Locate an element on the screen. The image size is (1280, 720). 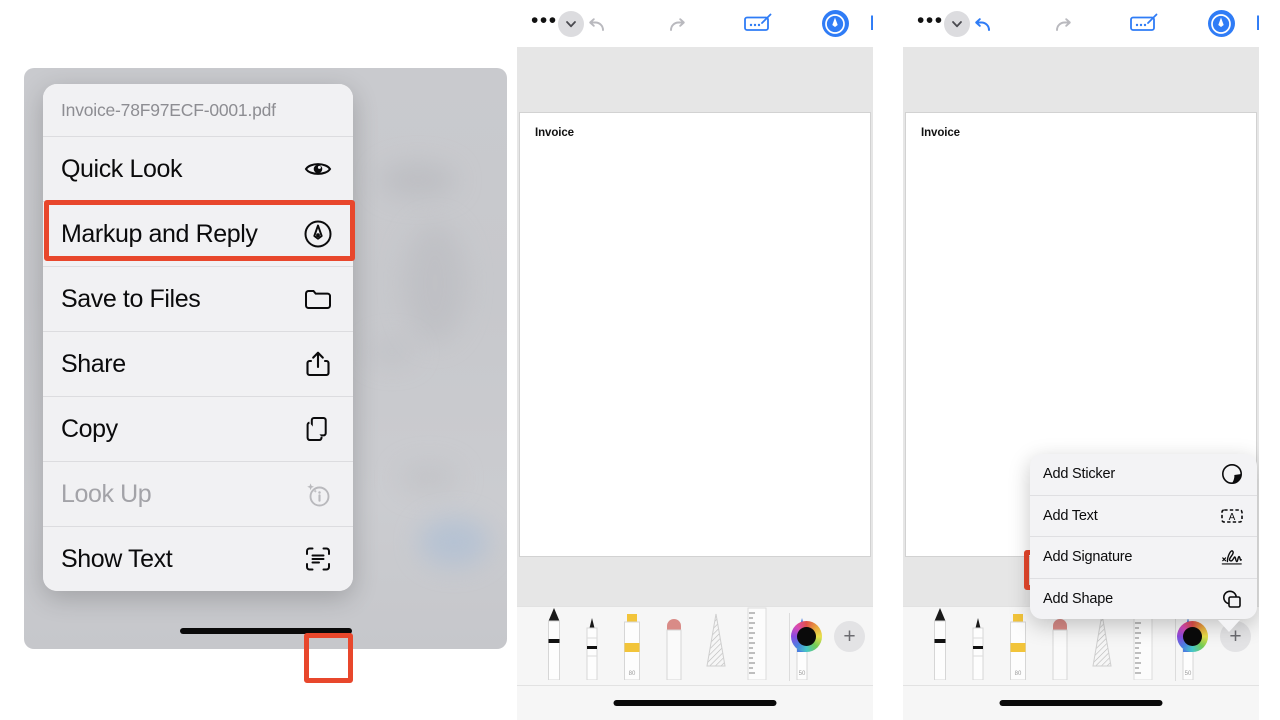
menu-item-add-sticker: Add Sticker is located at coordinates (1143, 475).